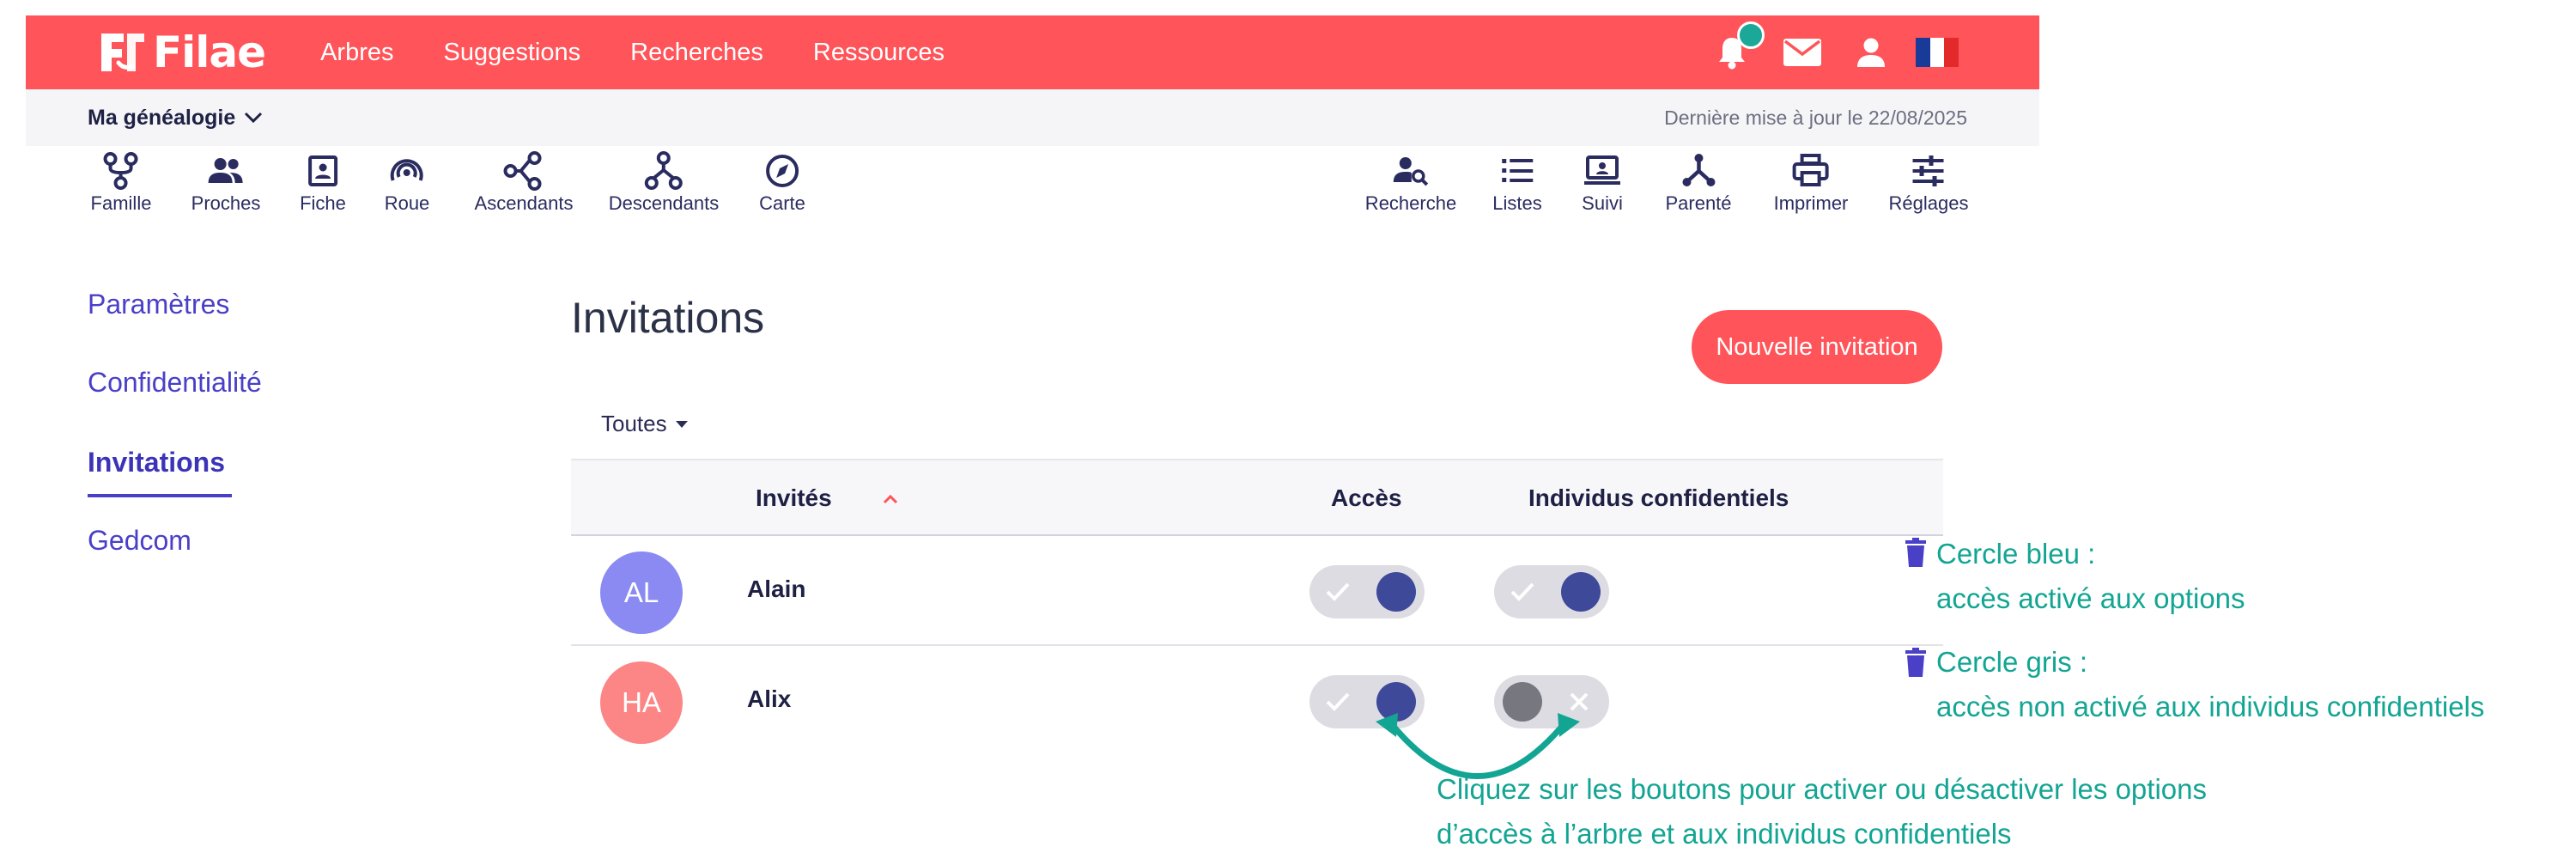  Describe the element at coordinates (1367, 498) in the screenshot. I see `column-header-access: Accès` at that location.